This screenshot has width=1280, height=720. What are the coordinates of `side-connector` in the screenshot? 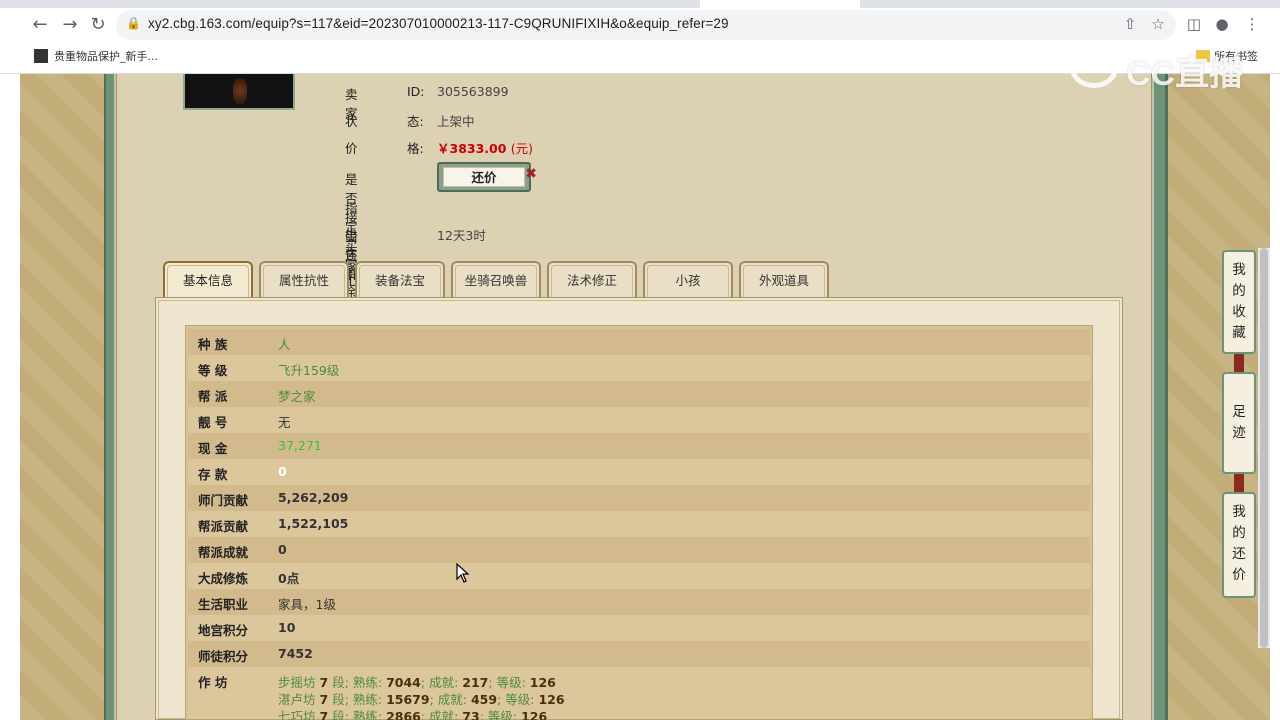 It's located at (1239, 364).